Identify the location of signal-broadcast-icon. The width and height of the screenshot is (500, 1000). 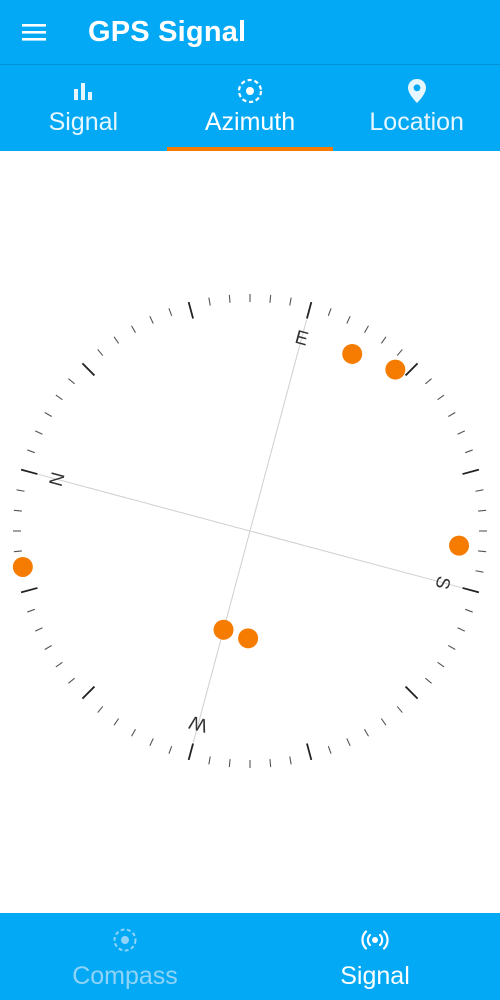
(375, 940).